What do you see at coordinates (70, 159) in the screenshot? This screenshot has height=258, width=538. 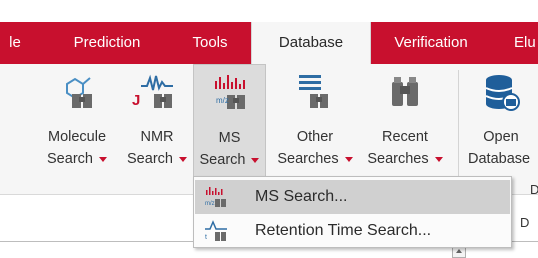 I see `molecule-search-label-2: Search` at bounding box center [70, 159].